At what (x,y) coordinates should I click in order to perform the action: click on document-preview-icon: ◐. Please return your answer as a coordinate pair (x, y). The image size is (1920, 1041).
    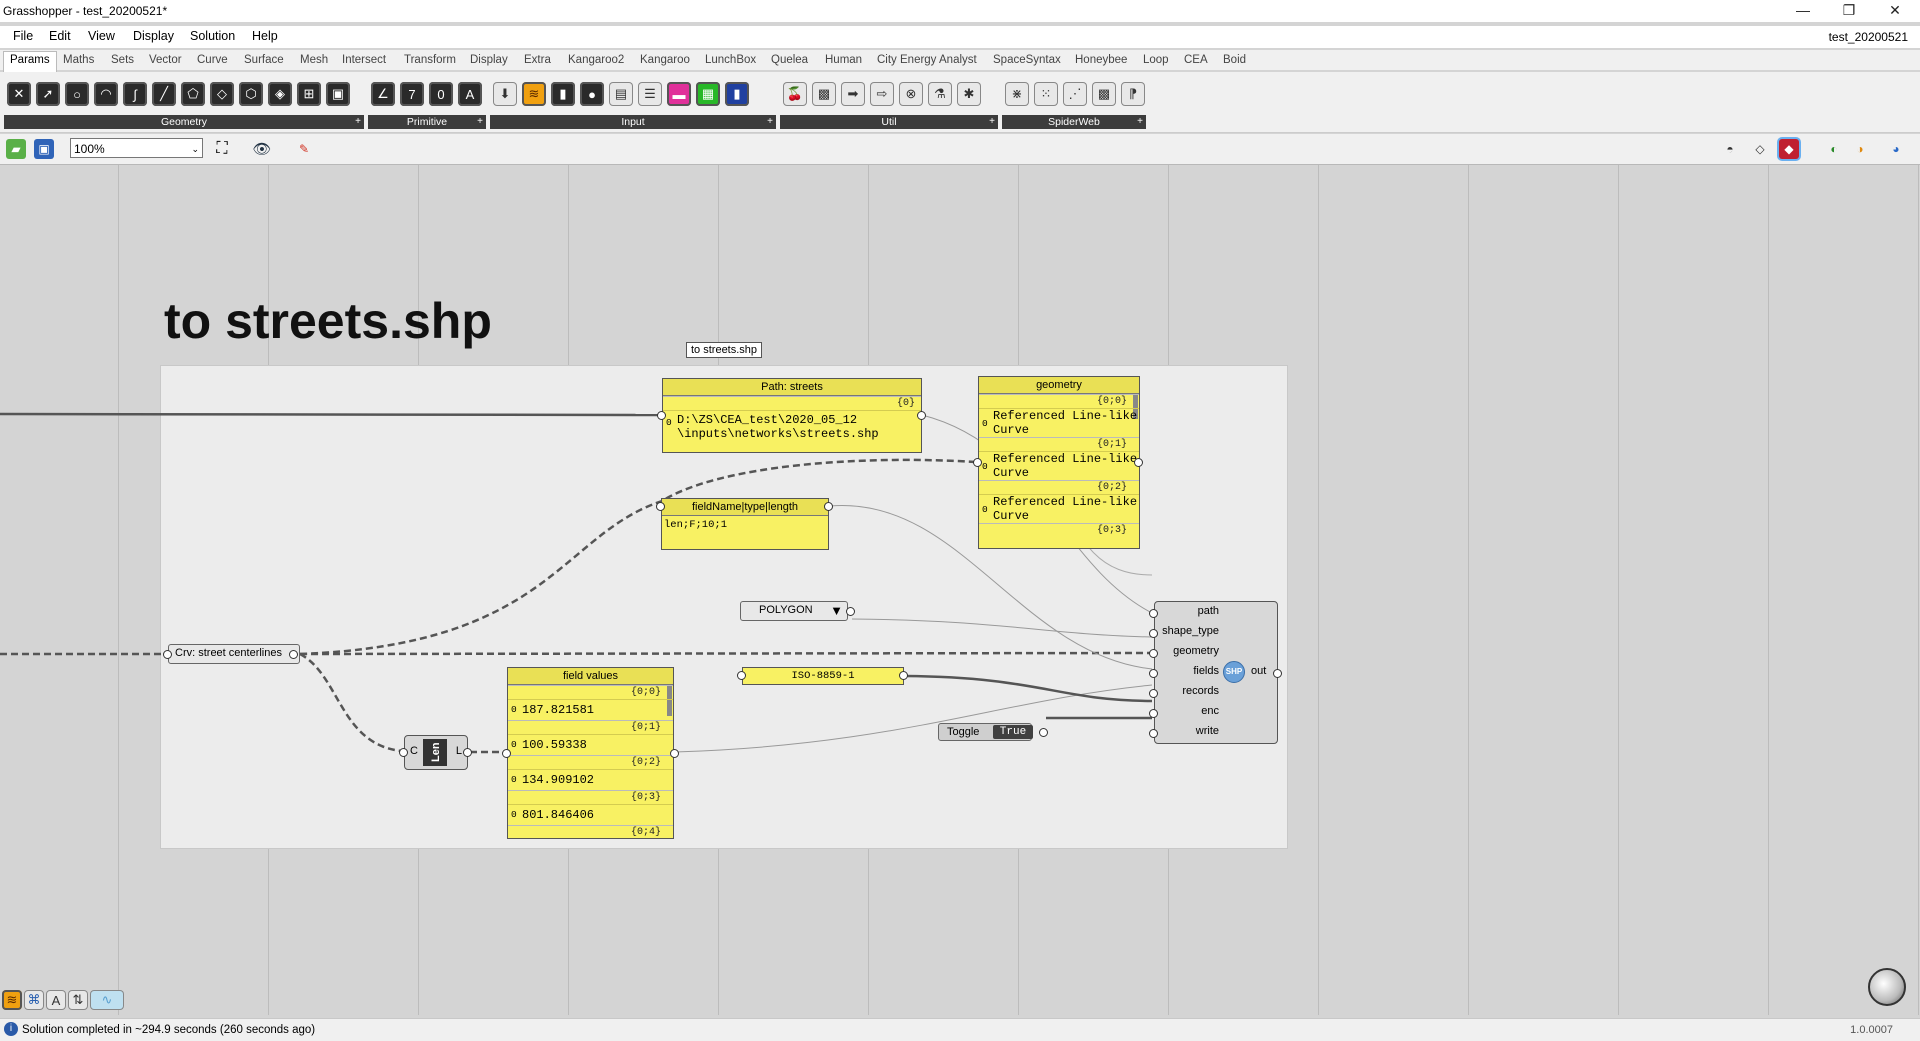
    Looking at the image, I should click on (1834, 149).